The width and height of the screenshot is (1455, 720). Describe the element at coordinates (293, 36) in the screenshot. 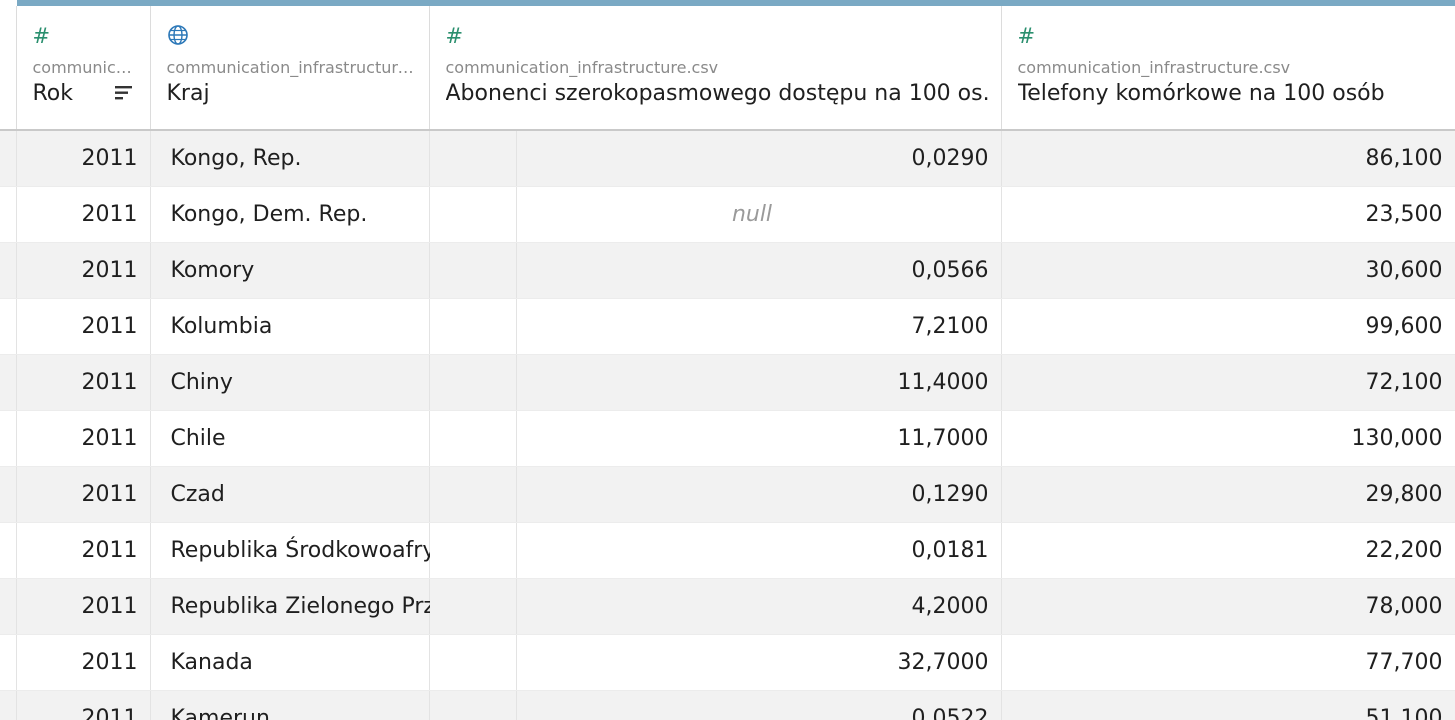

I see `globe-icon` at that location.